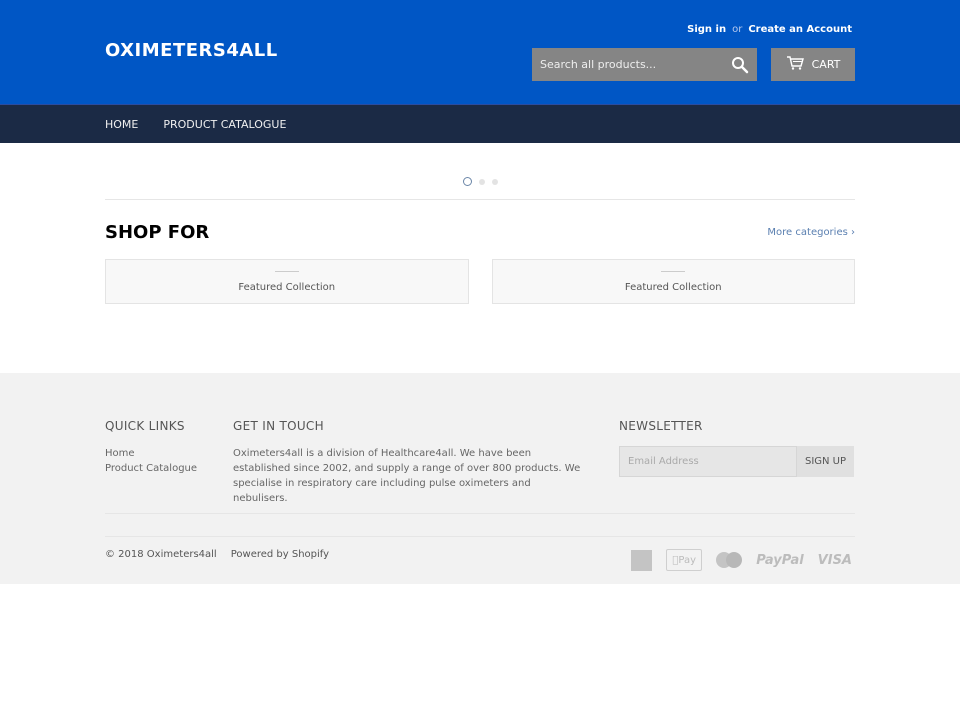  I want to click on newsletter-column: NEWSLETTER SIGN UP, so click(736, 448).